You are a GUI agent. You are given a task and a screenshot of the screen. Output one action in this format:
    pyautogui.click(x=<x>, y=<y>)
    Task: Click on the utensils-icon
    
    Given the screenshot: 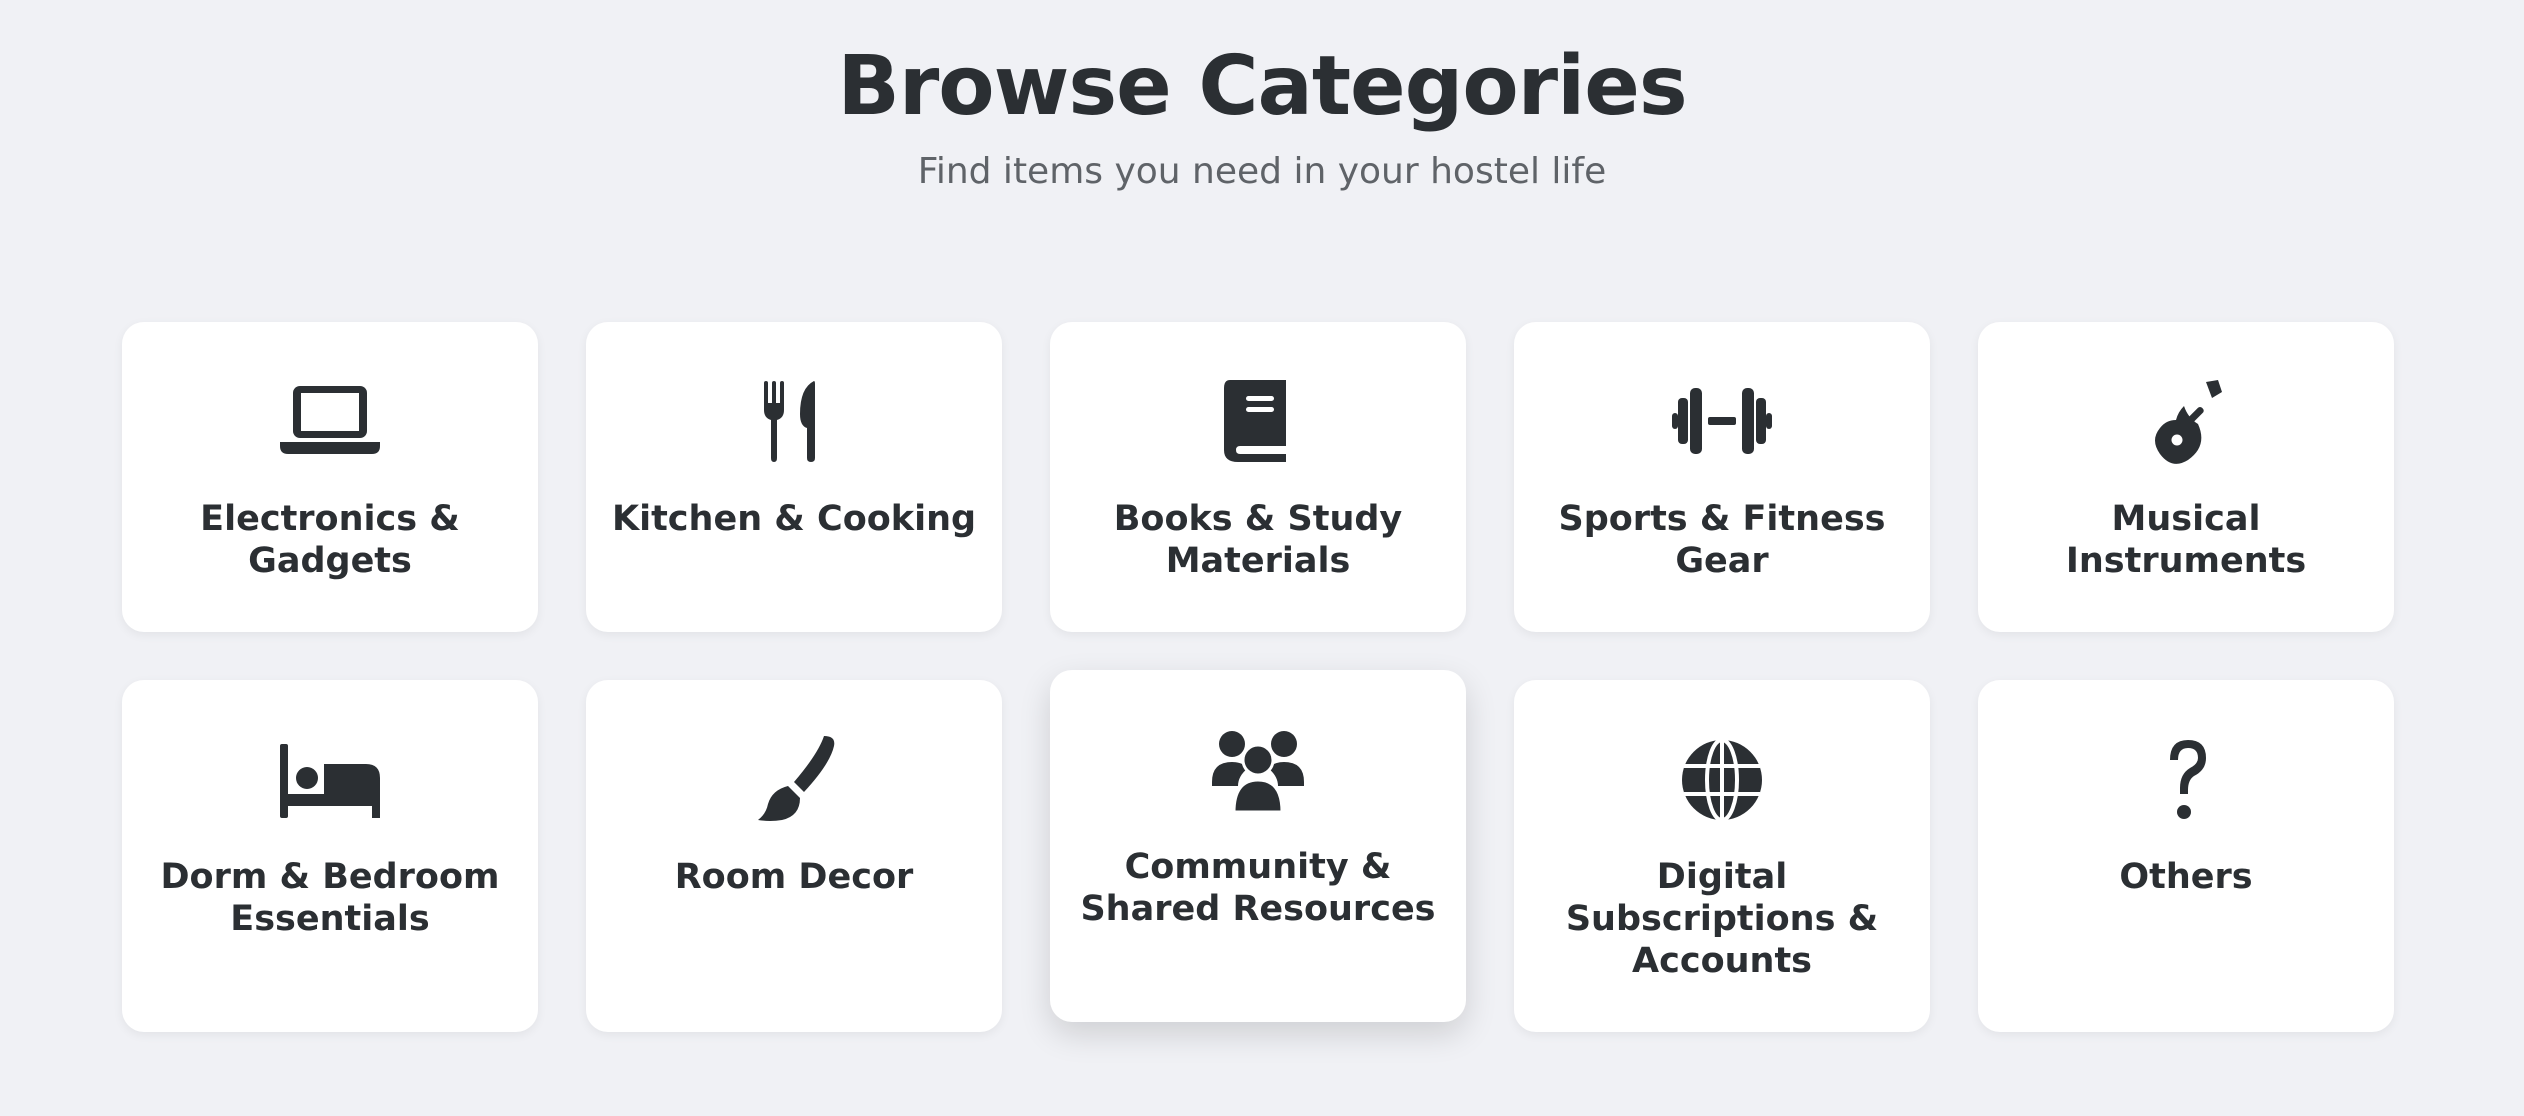 What is the action you would take?
    pyautogui.click(x=794, y=421)
    